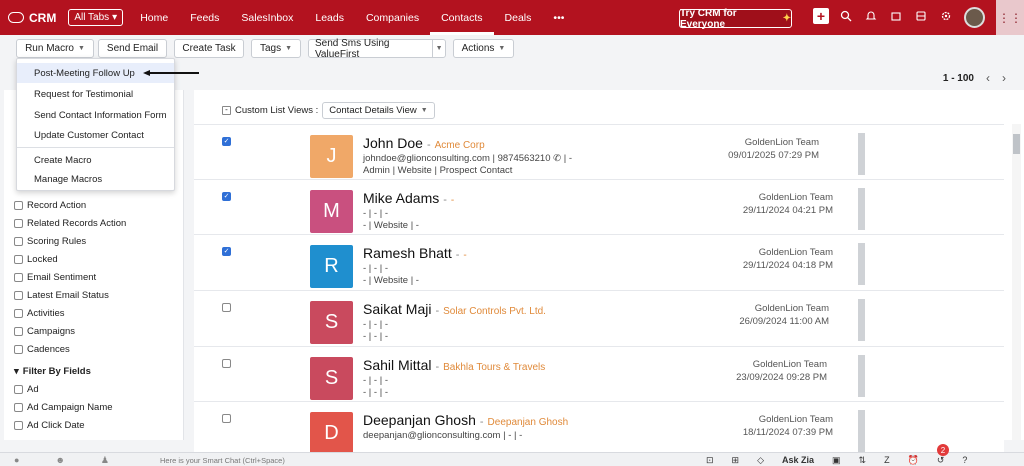  Describe the element at coordinates (392, 17) in the screenshot. I see `tab-companies: Companies` at that location.